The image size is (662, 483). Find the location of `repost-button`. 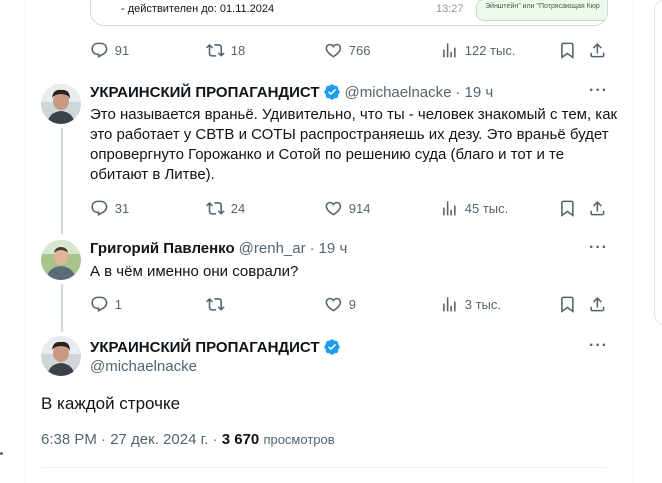

repost-button is located at coordinates (218, 304).